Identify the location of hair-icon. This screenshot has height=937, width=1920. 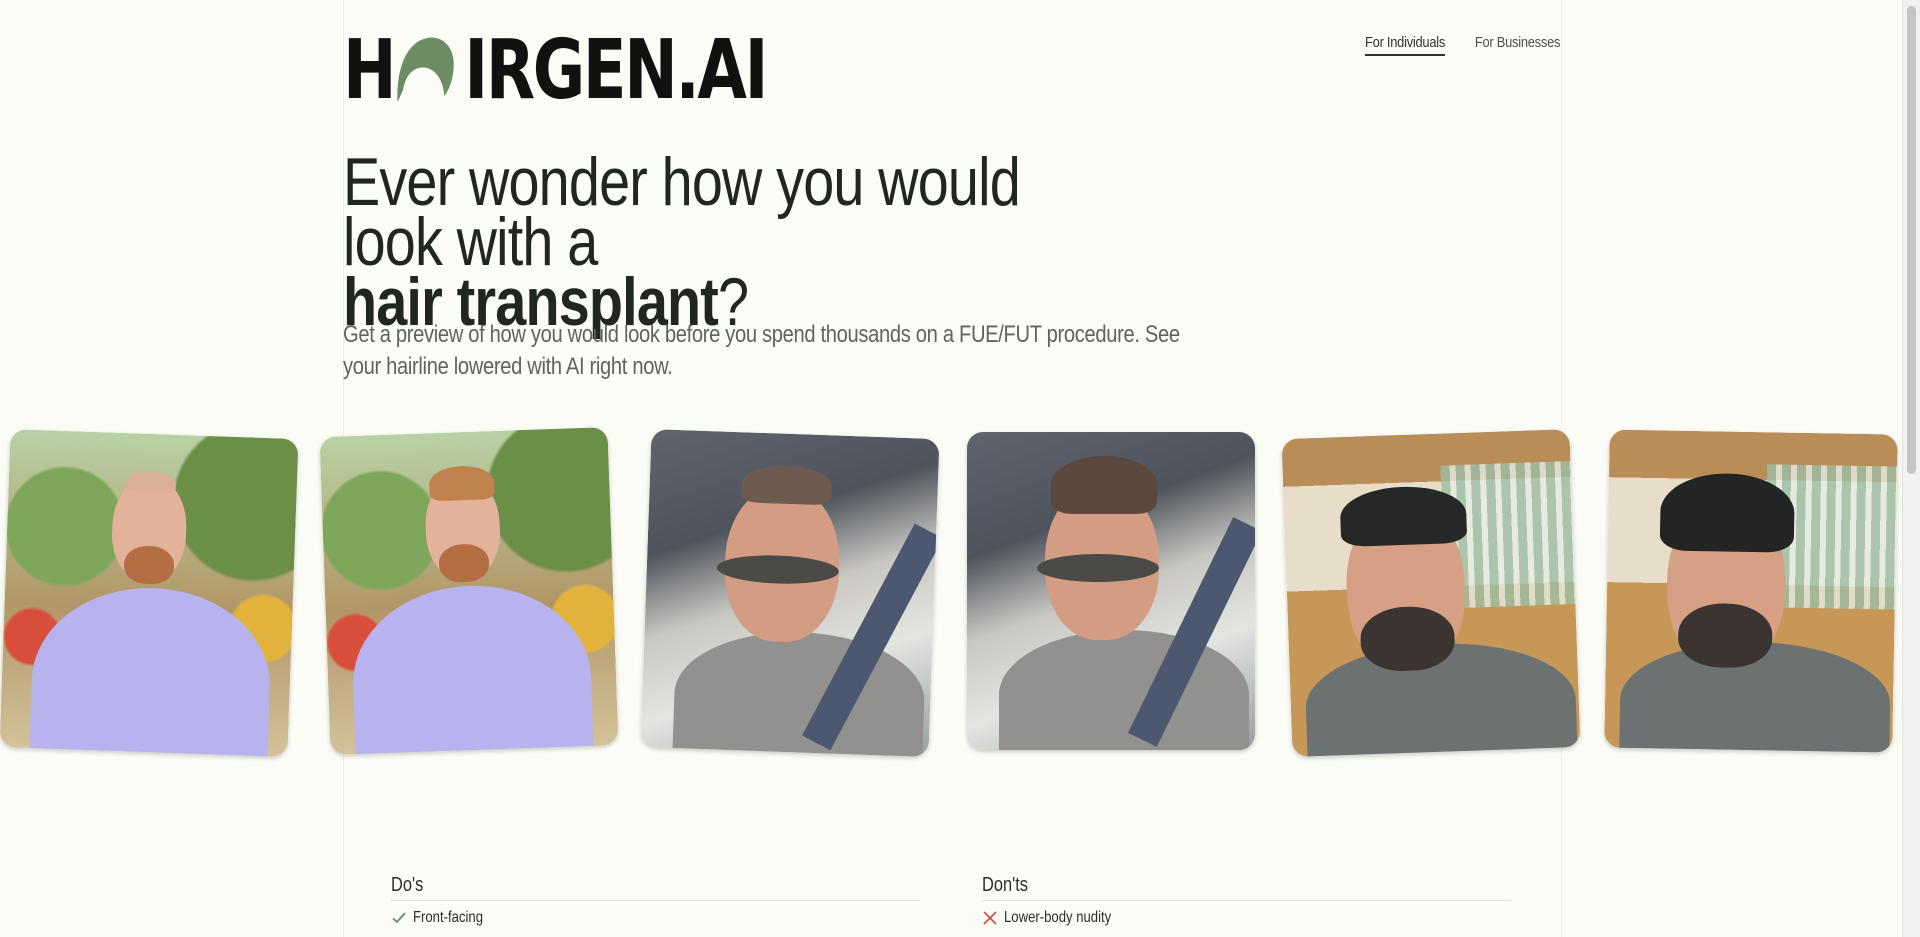
(429, 71).